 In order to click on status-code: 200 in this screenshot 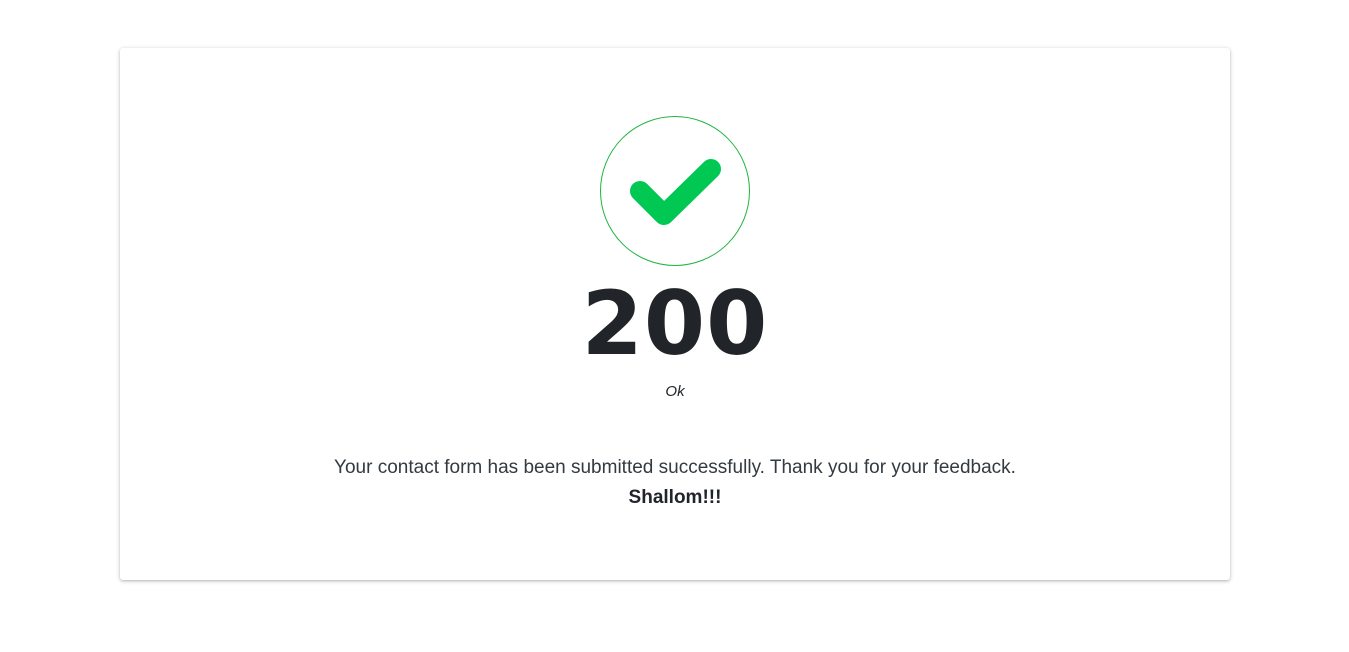, I will do `click(675, 323)`.